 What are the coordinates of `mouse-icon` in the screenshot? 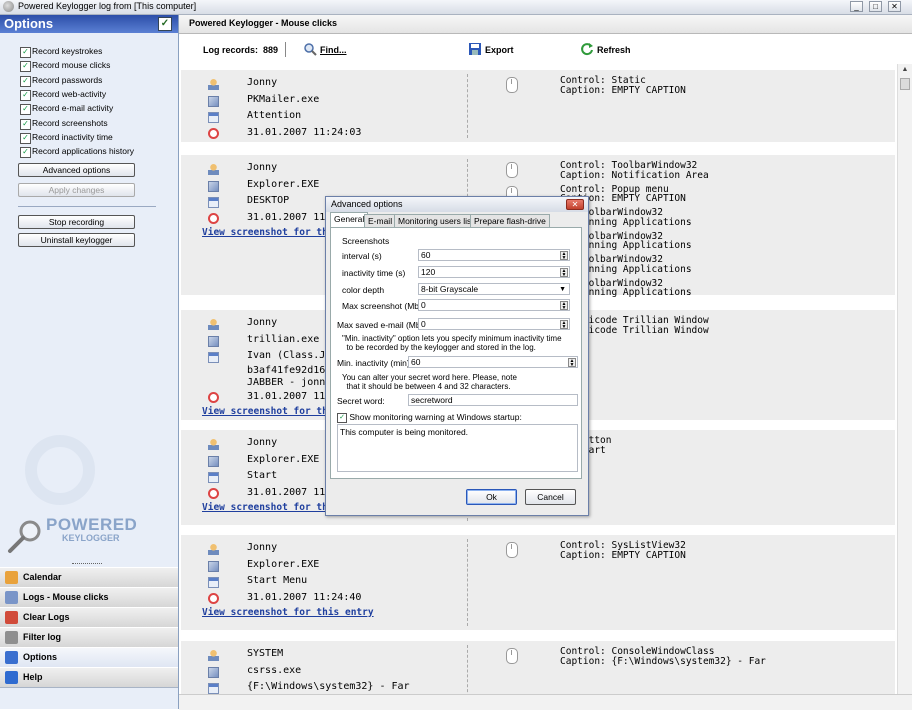 It's located at (512, 85).